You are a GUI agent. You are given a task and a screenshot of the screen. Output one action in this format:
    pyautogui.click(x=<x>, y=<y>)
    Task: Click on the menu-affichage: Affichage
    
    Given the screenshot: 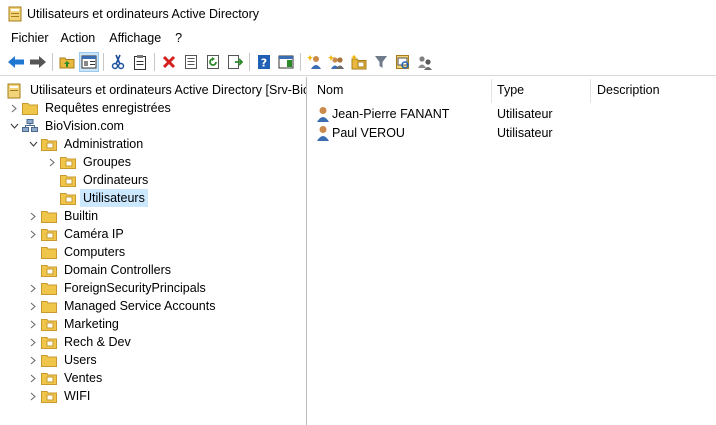 What is the action you would take?
    pyautogui.click(x=135, y=38)
    